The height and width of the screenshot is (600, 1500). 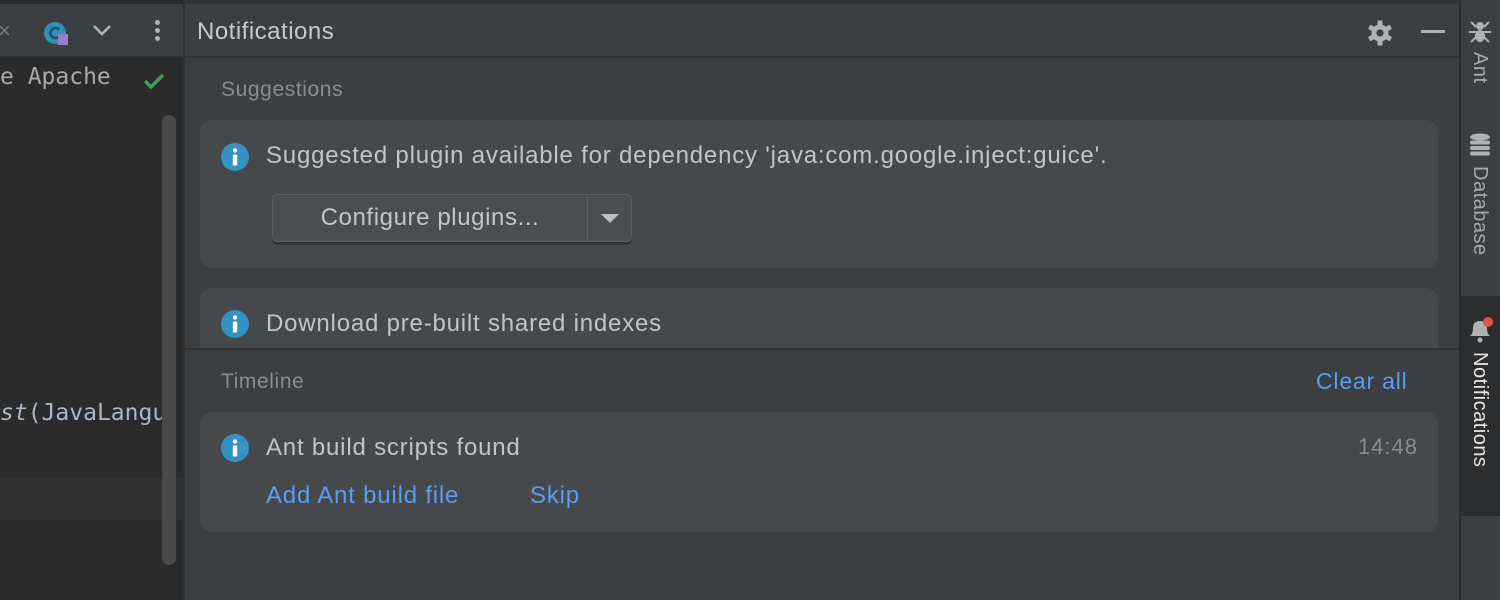 What do you see at coordinates (5, 31) in the screenshot?
I see `close-icon: ×` at bounding box center [5, 31].